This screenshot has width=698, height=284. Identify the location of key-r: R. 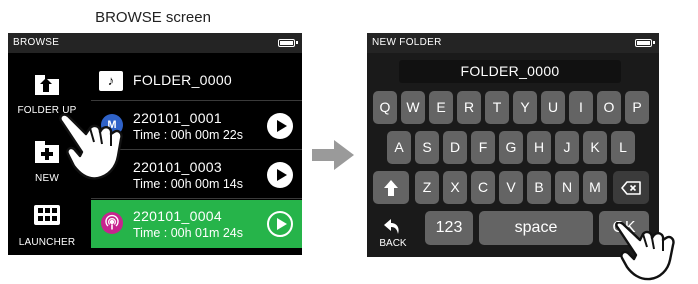
(469, 107).